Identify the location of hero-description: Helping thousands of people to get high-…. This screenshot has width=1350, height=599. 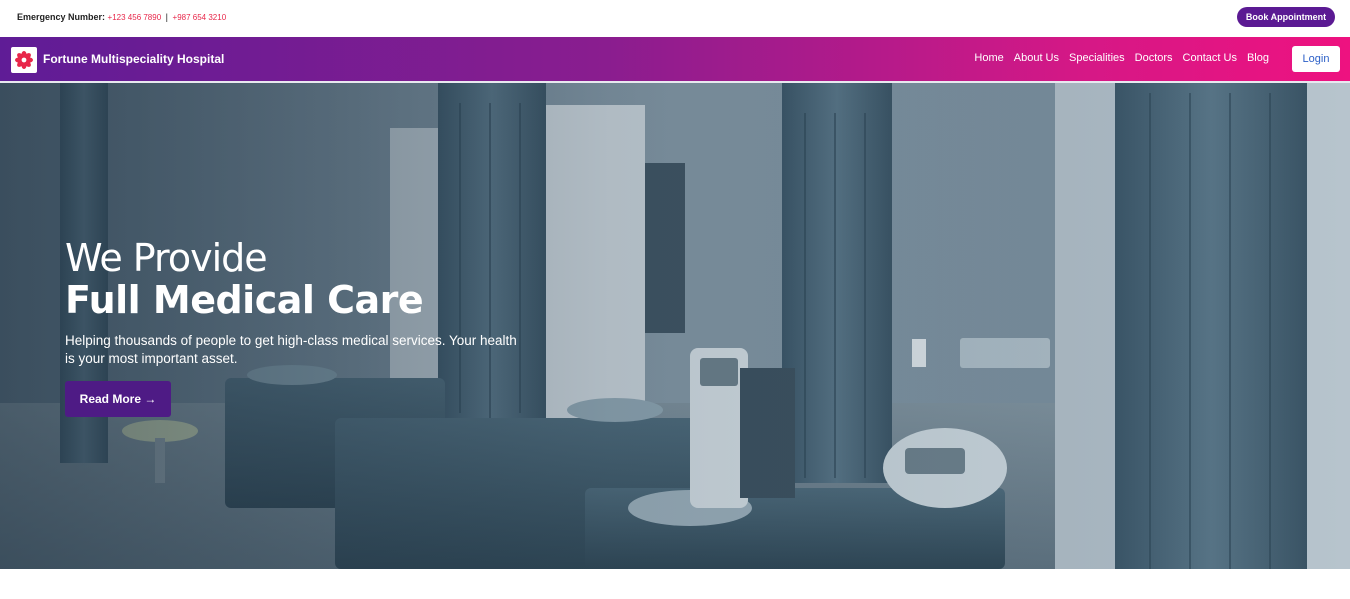
(291, 349).